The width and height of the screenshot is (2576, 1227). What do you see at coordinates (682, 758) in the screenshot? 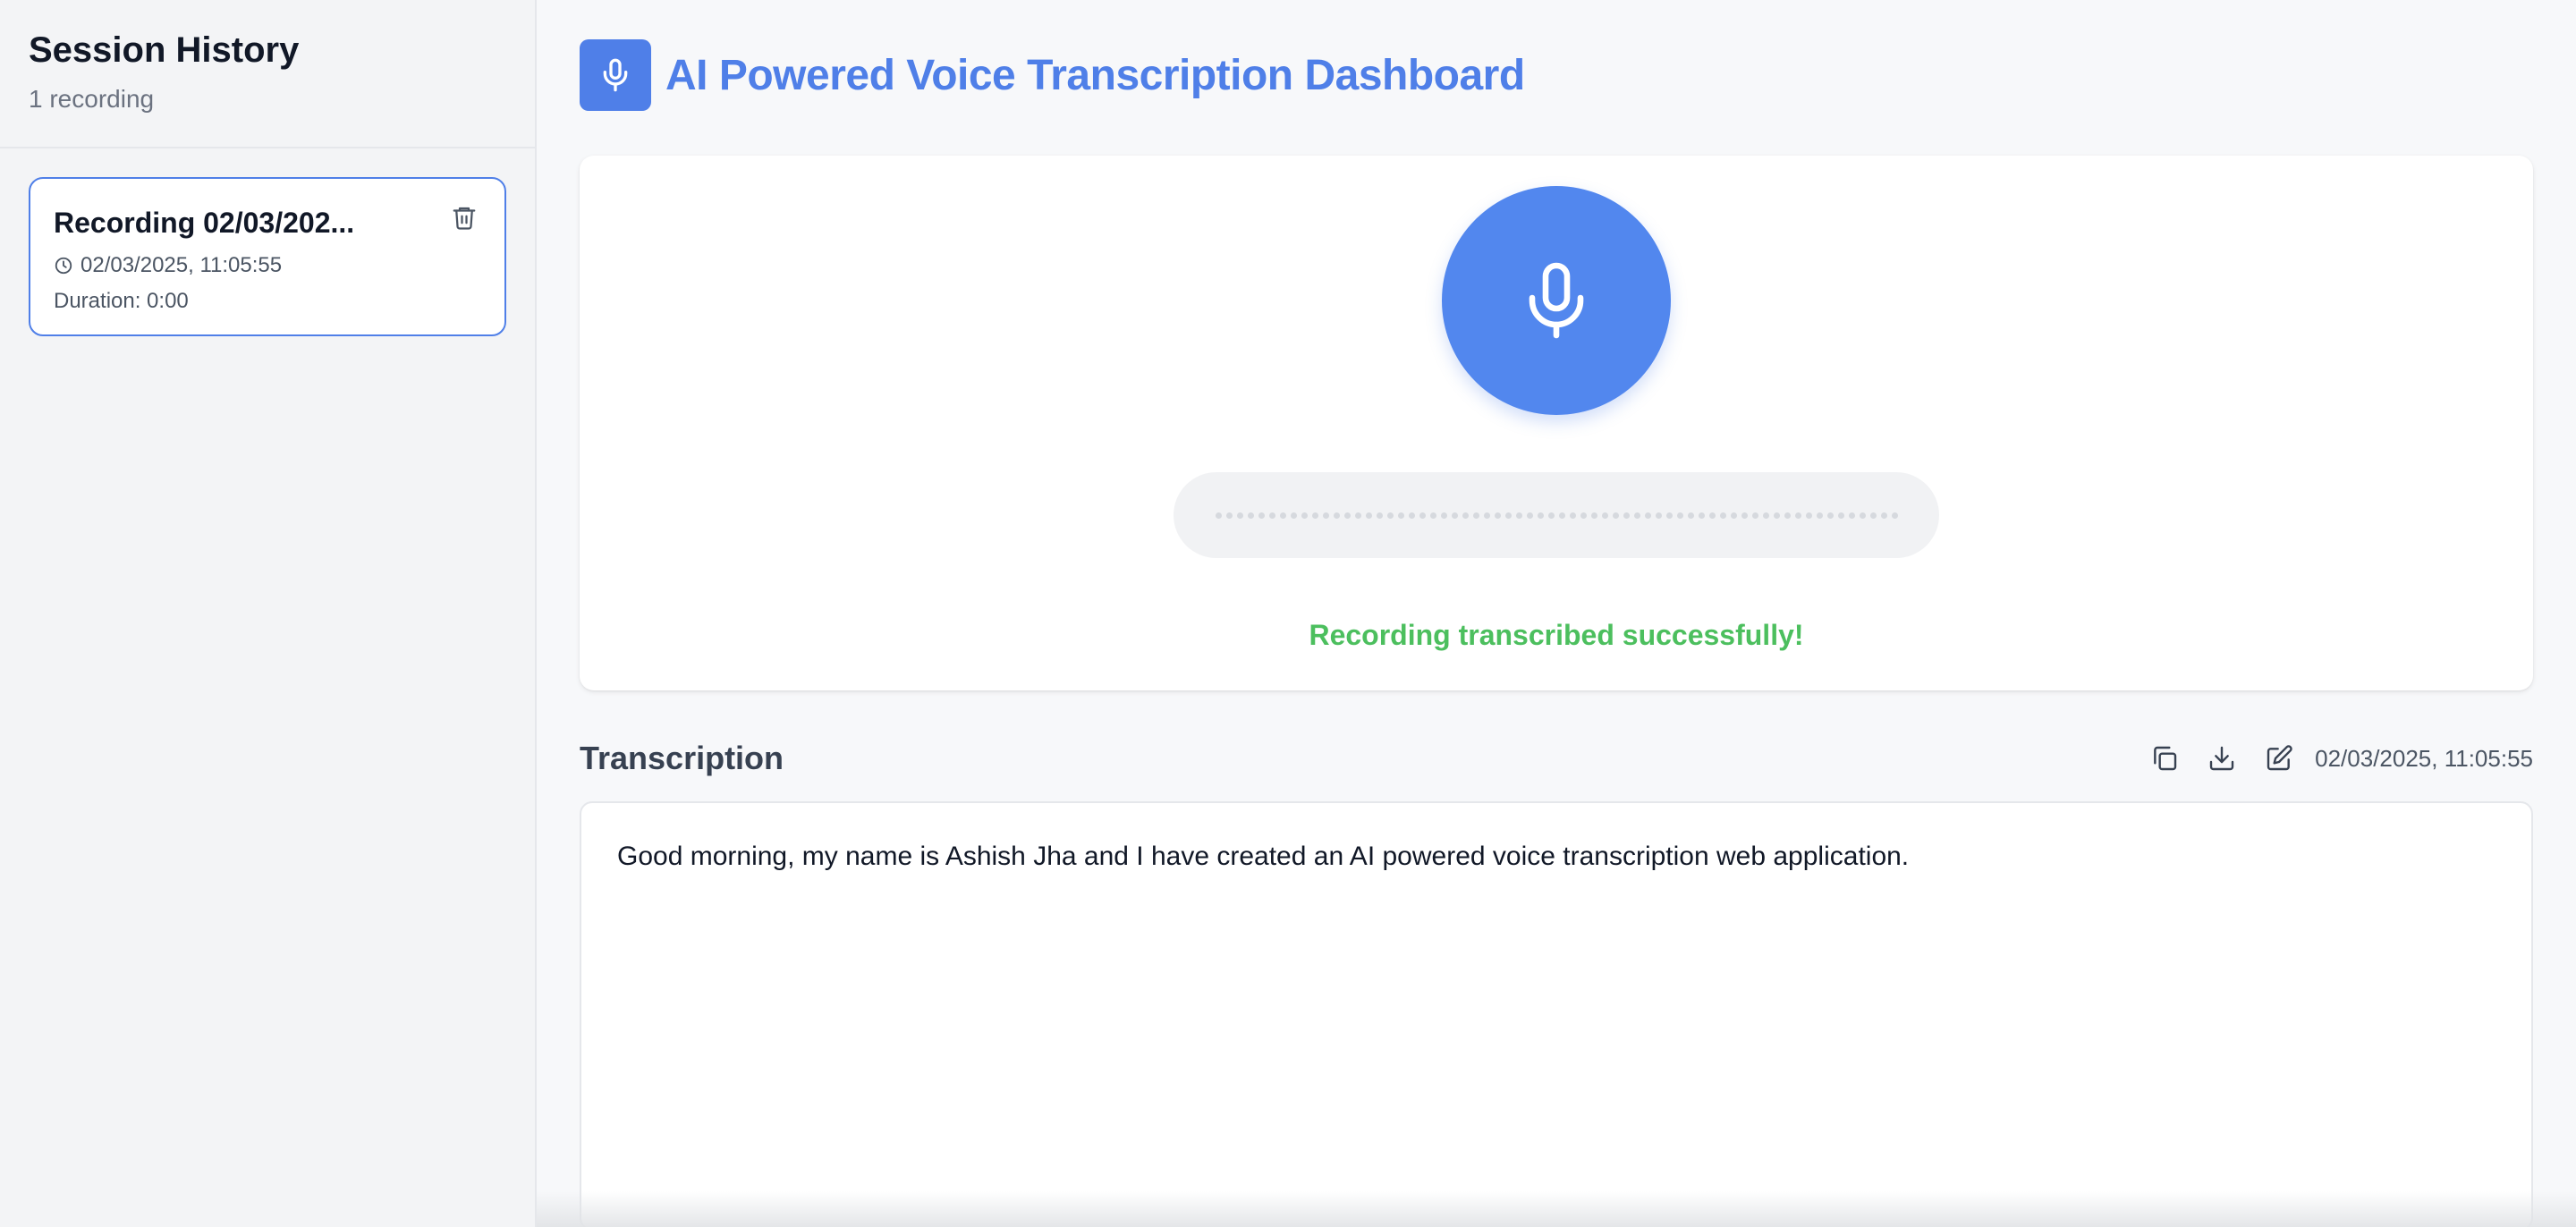
I see `transcription-title: Transcription` at bounding box center [682, 758].